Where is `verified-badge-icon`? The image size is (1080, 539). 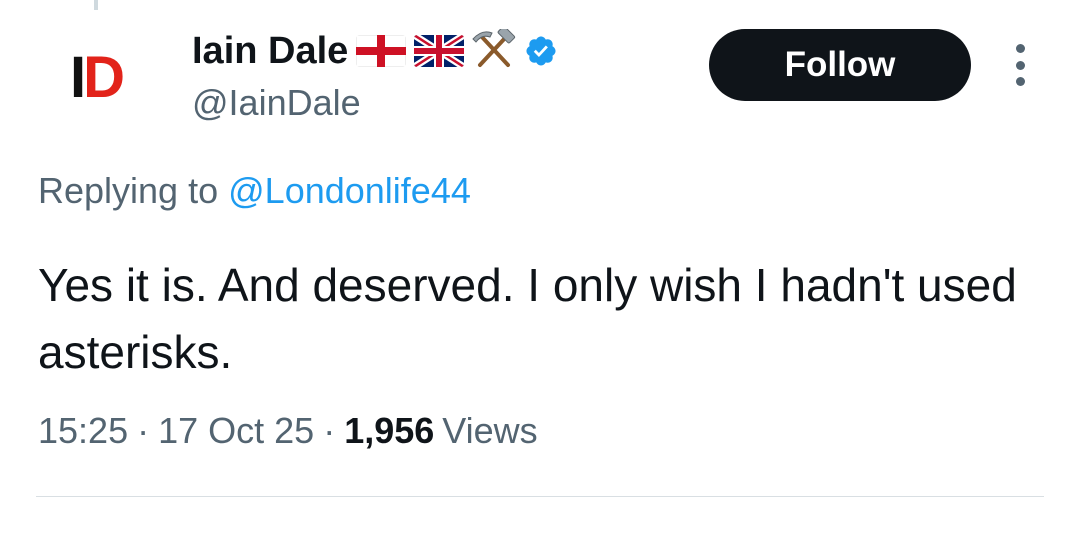
verified-badge-icon is located at coordinates (541, 51).